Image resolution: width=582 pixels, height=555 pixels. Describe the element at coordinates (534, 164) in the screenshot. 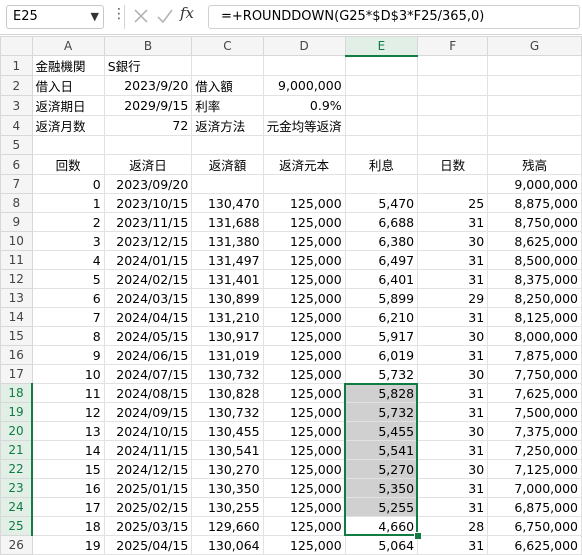

I see `cell-g6: 残高` at that location.